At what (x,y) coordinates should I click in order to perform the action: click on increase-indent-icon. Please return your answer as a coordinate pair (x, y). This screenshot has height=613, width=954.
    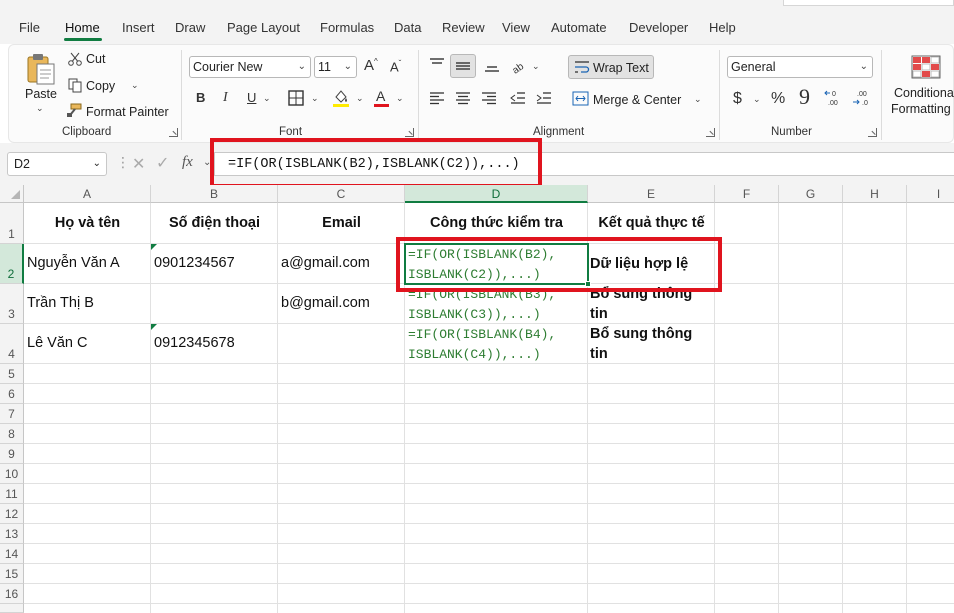
    Looking at the image, I should click on (544, 98).